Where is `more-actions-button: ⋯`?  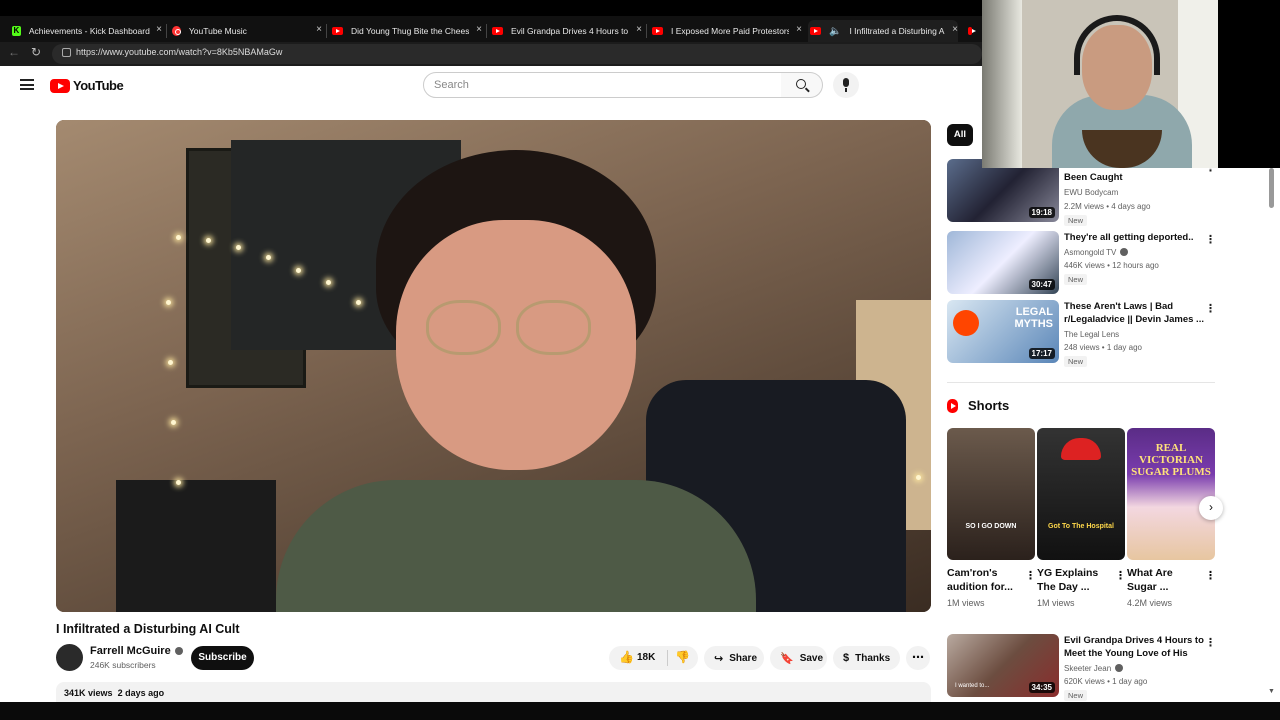
more-actions-button: ⋯ is located at coordinates (918, 658).